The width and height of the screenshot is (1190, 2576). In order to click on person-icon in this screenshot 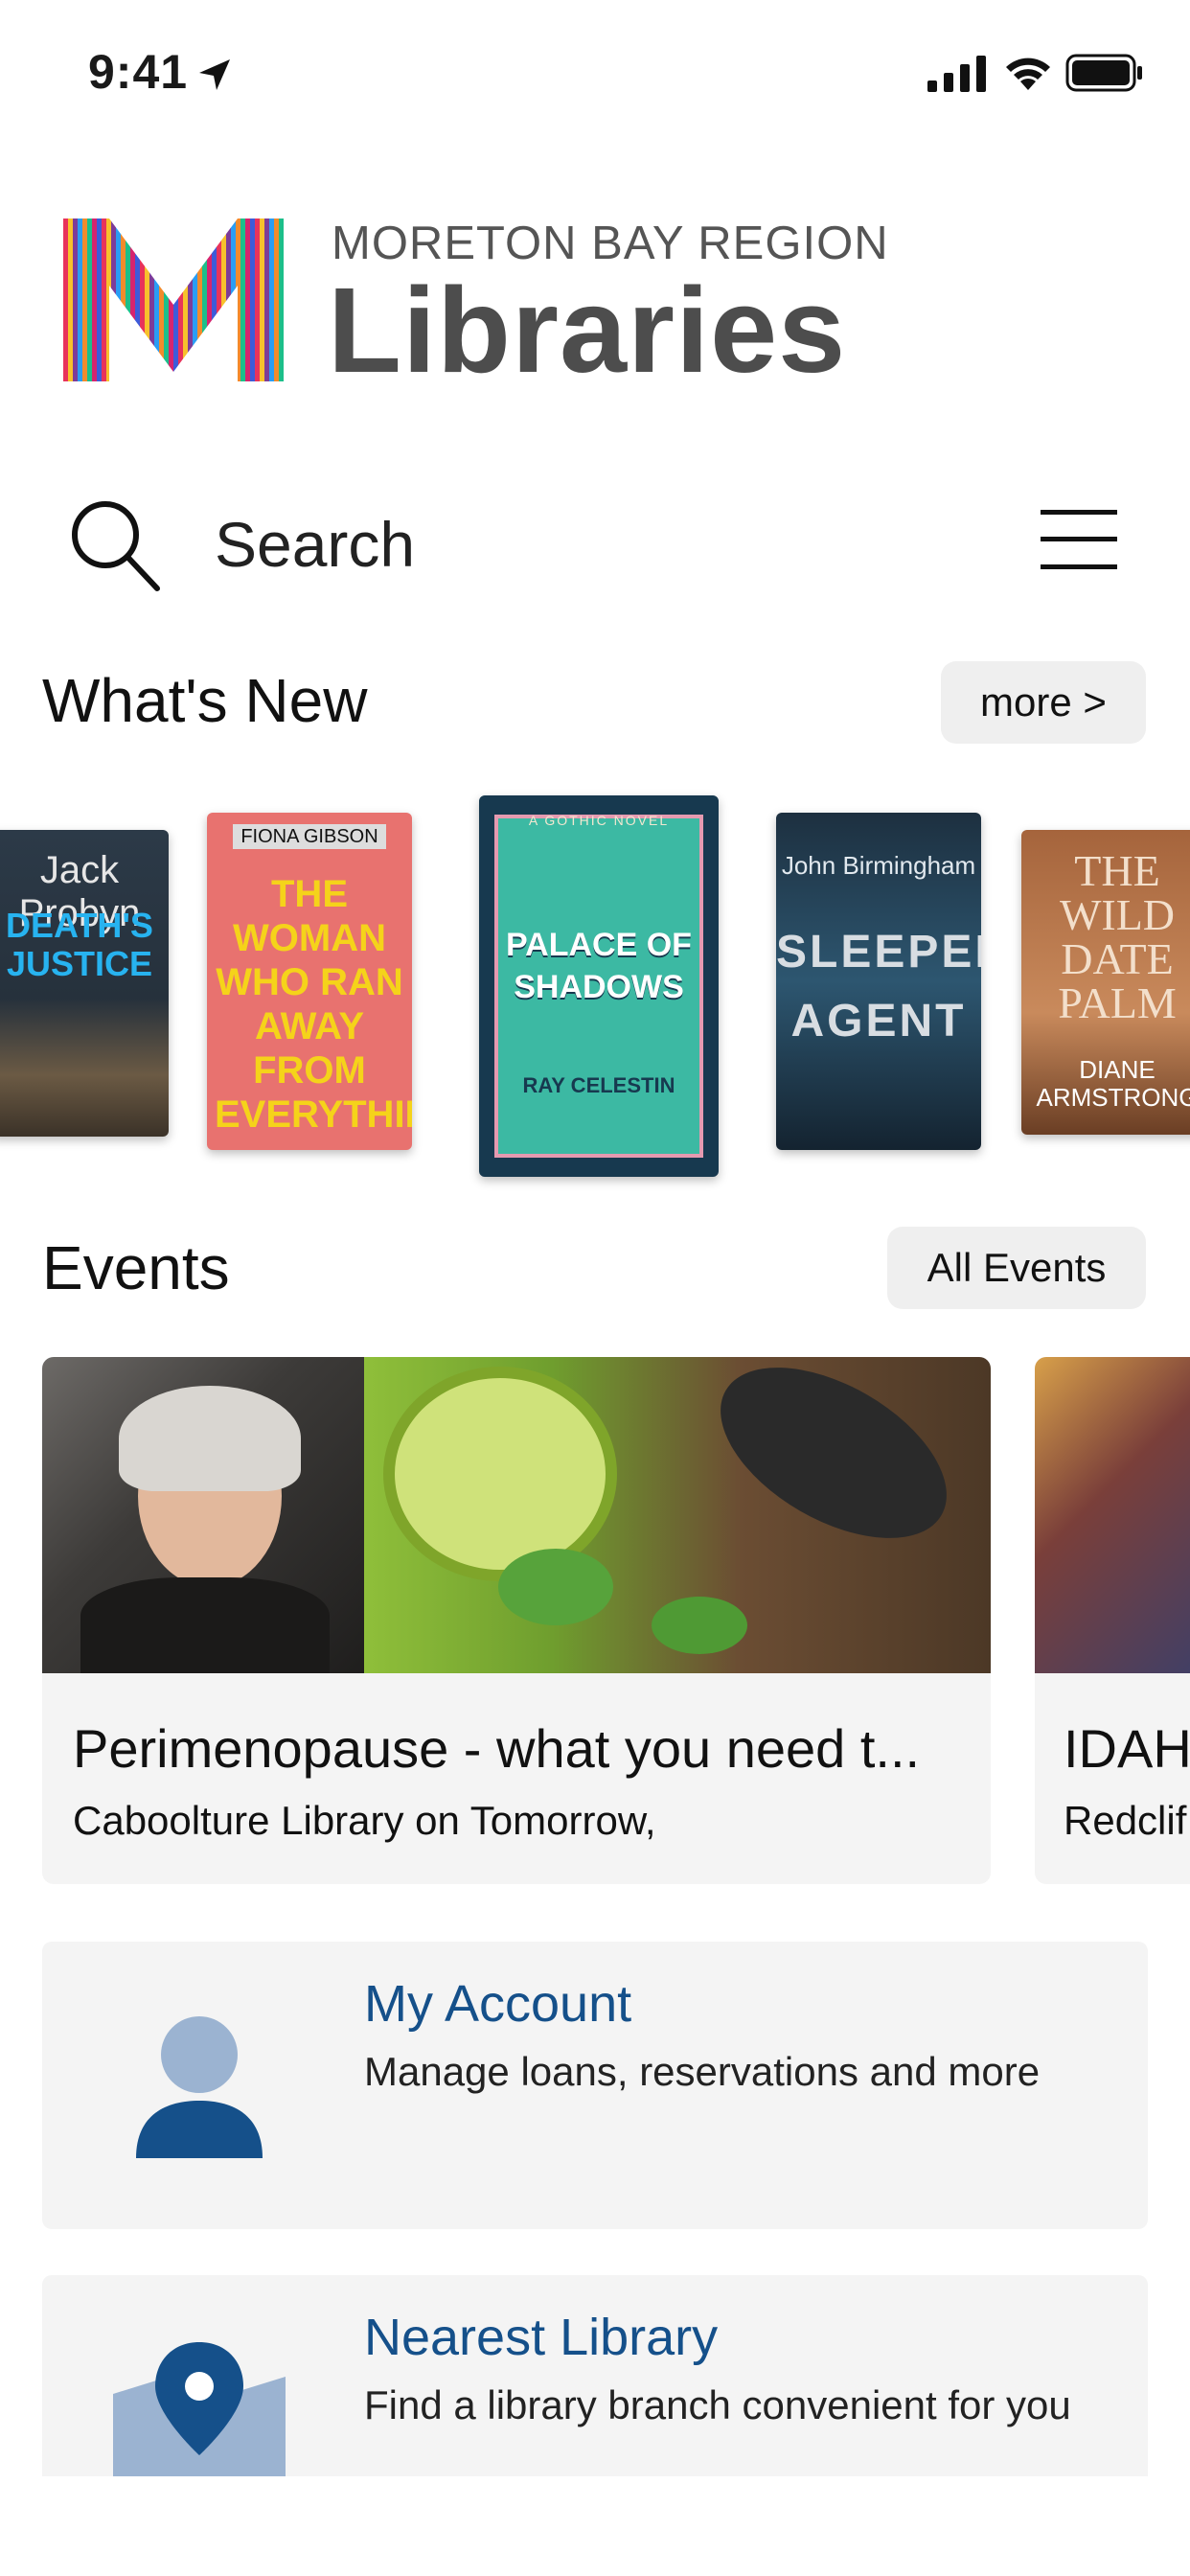, I will do `click(199, 2087)`.